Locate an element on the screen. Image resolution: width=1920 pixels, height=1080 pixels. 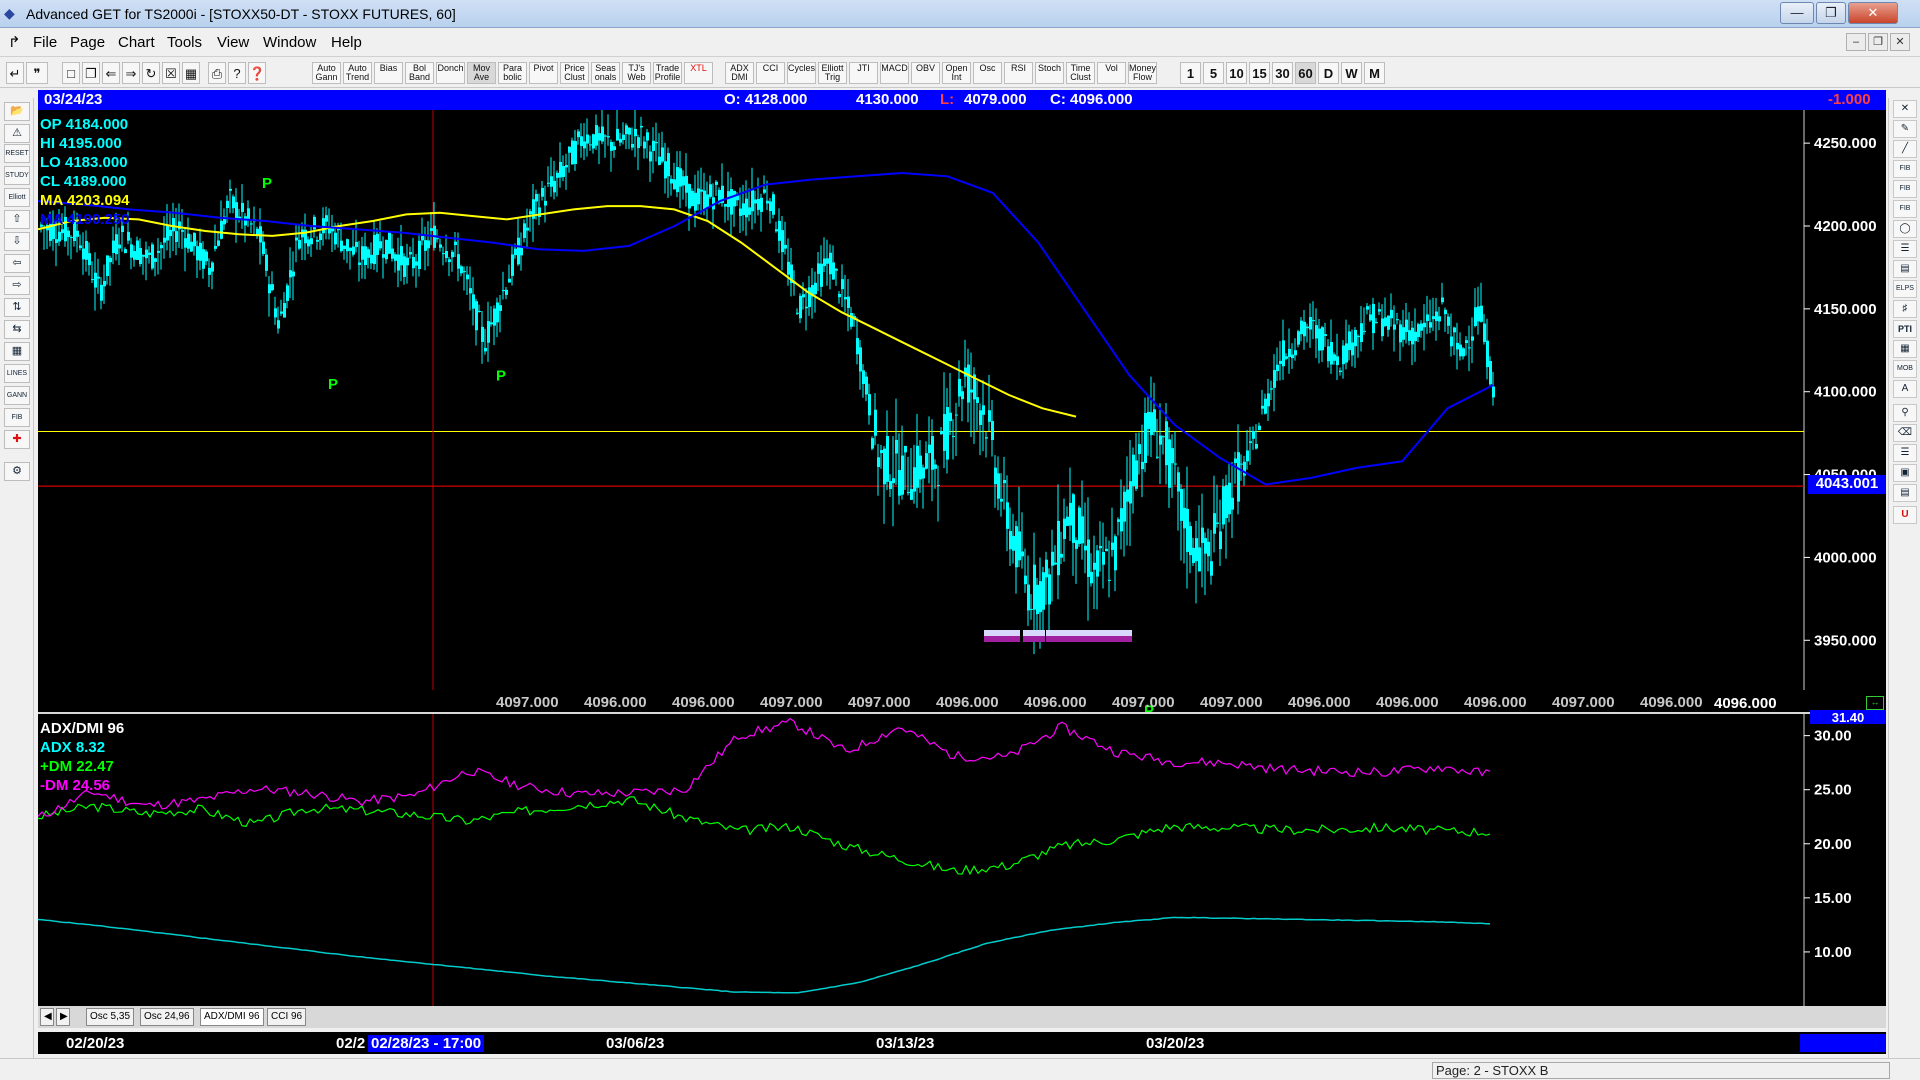
expand-icon: ⇆ is located at coordinates (17, 329).